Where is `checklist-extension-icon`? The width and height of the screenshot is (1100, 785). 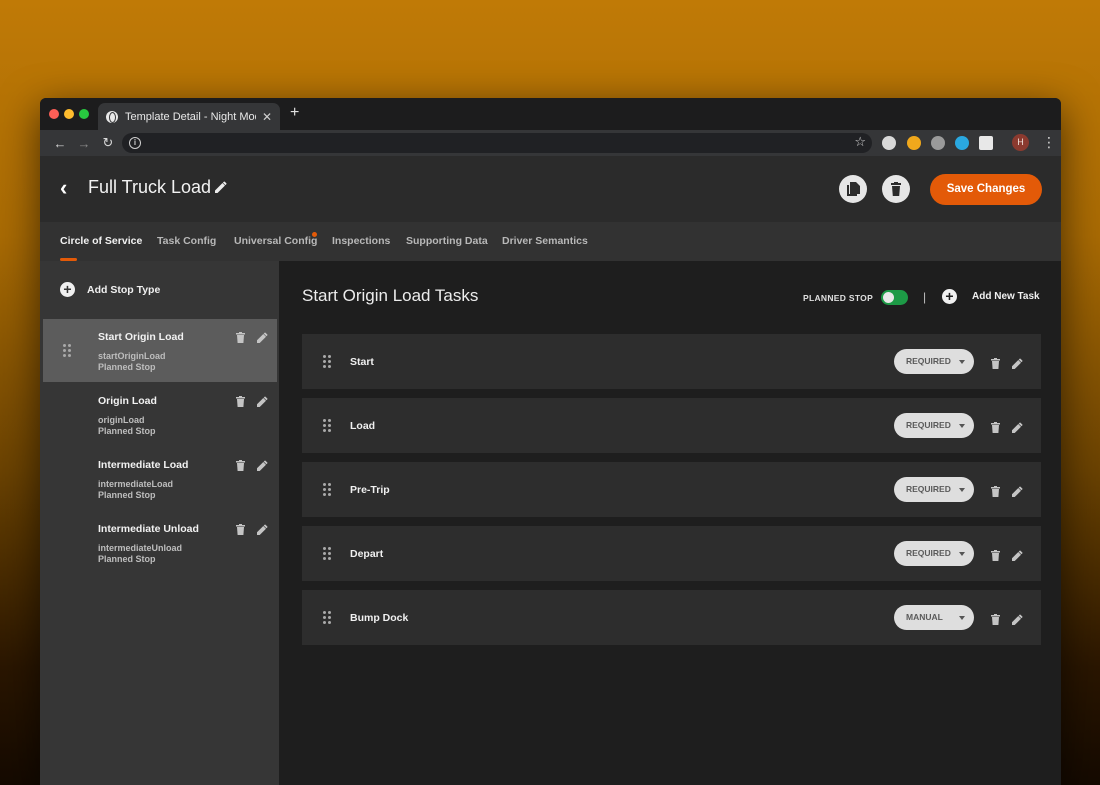 checklist-extension-icon is located at coordinates (986, 143).